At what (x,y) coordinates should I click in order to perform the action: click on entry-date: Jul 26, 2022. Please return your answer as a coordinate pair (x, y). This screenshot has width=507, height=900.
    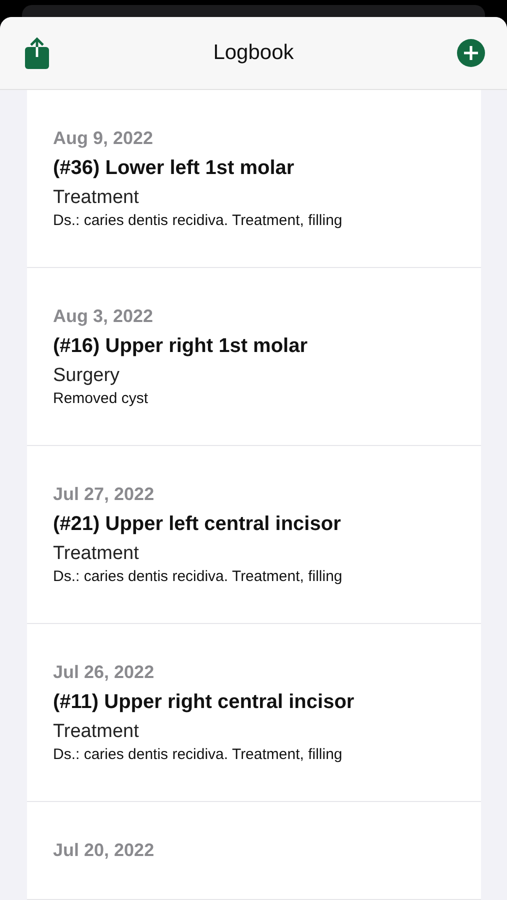
    Looking at the image, I should click on (103, 672).